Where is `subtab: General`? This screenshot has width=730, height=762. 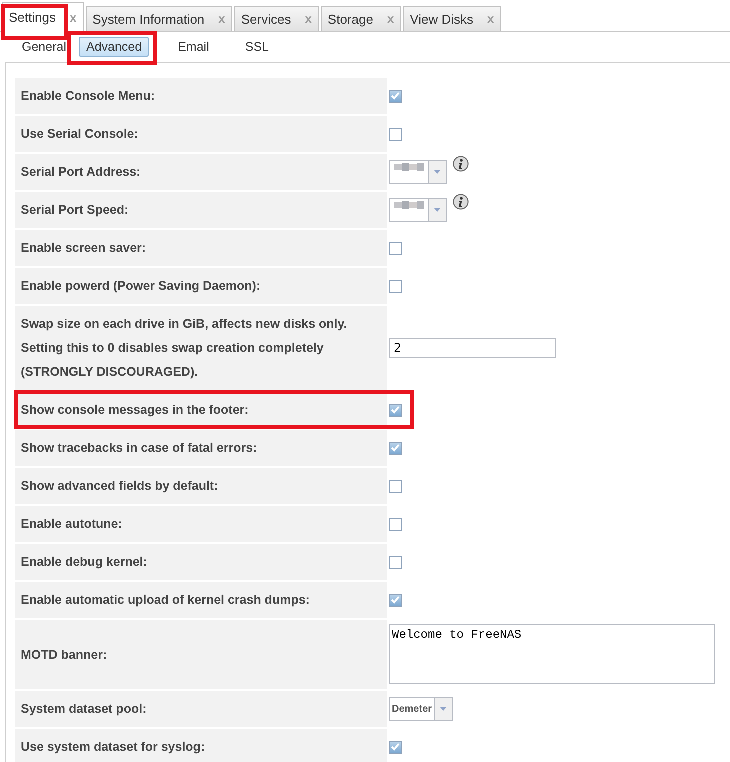
subtab: General is located at coordinates (44, 47).